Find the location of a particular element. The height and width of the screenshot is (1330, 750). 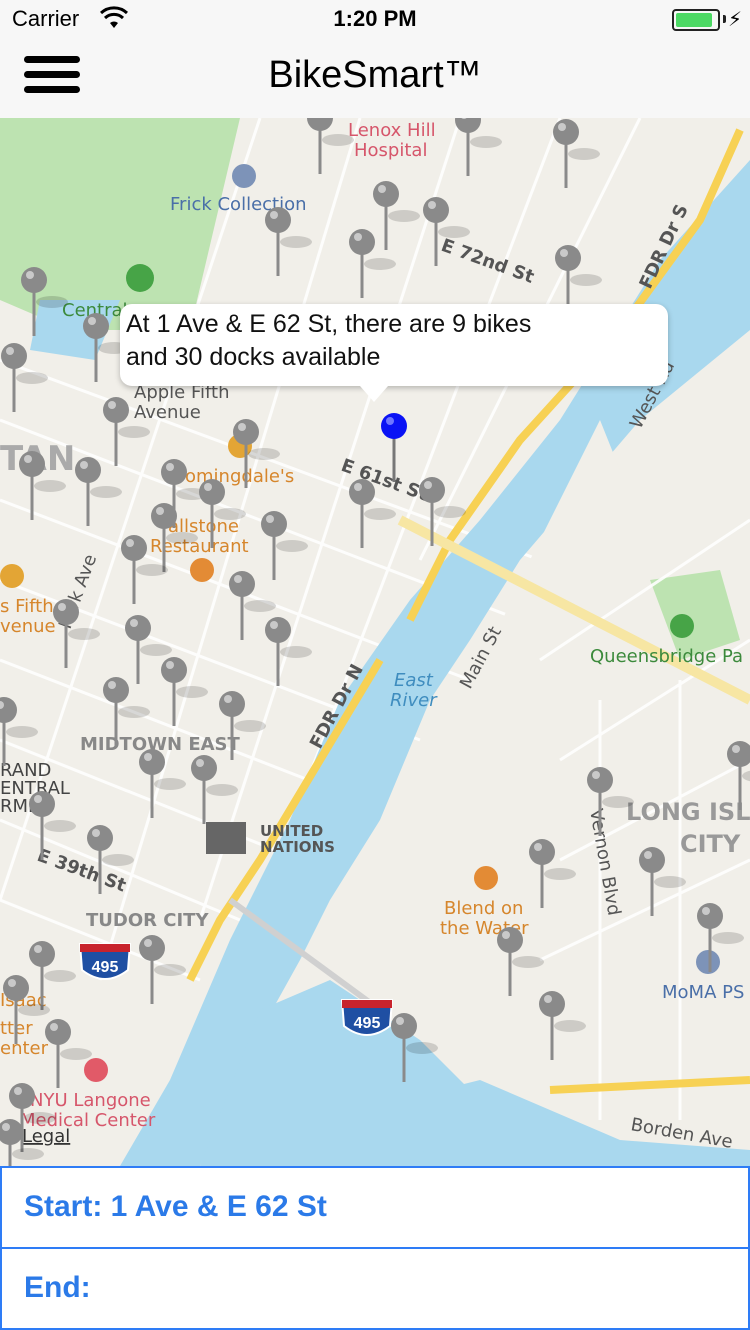

saks-label-2: venue is located at coordinates (28, 626).